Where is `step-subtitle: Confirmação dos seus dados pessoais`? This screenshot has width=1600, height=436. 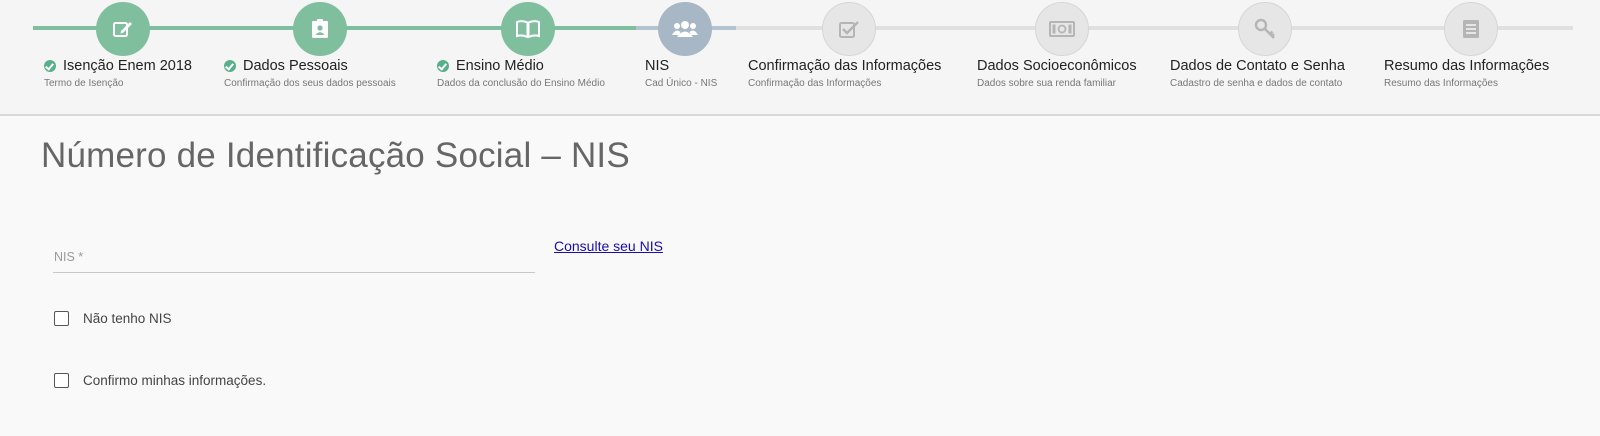 step-subtitle: Confirmação dos seus dados pessoais is located at coordinates (310, 83).